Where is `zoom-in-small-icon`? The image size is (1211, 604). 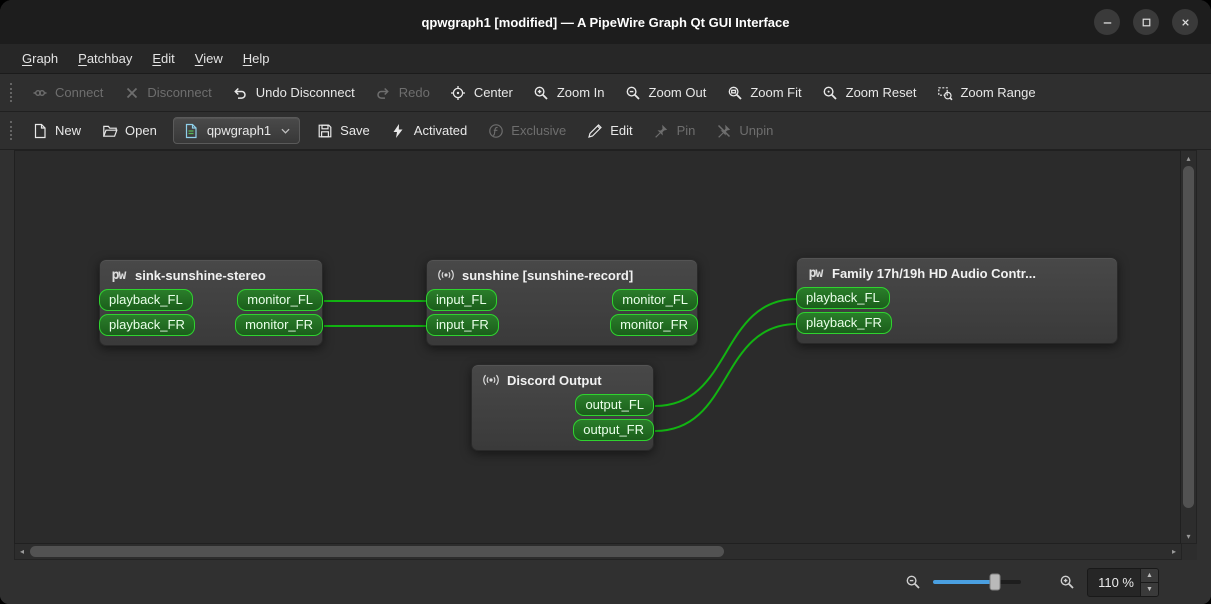
zoom-in-small-icon is located at coordinates (1067, 582).